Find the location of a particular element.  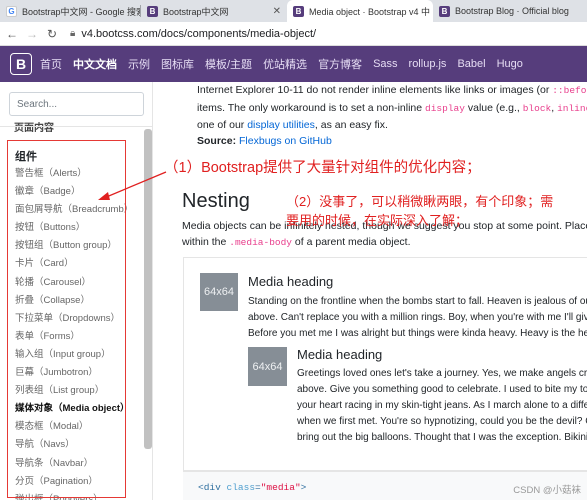

code-attr: class is located at coordinates (241, 487).